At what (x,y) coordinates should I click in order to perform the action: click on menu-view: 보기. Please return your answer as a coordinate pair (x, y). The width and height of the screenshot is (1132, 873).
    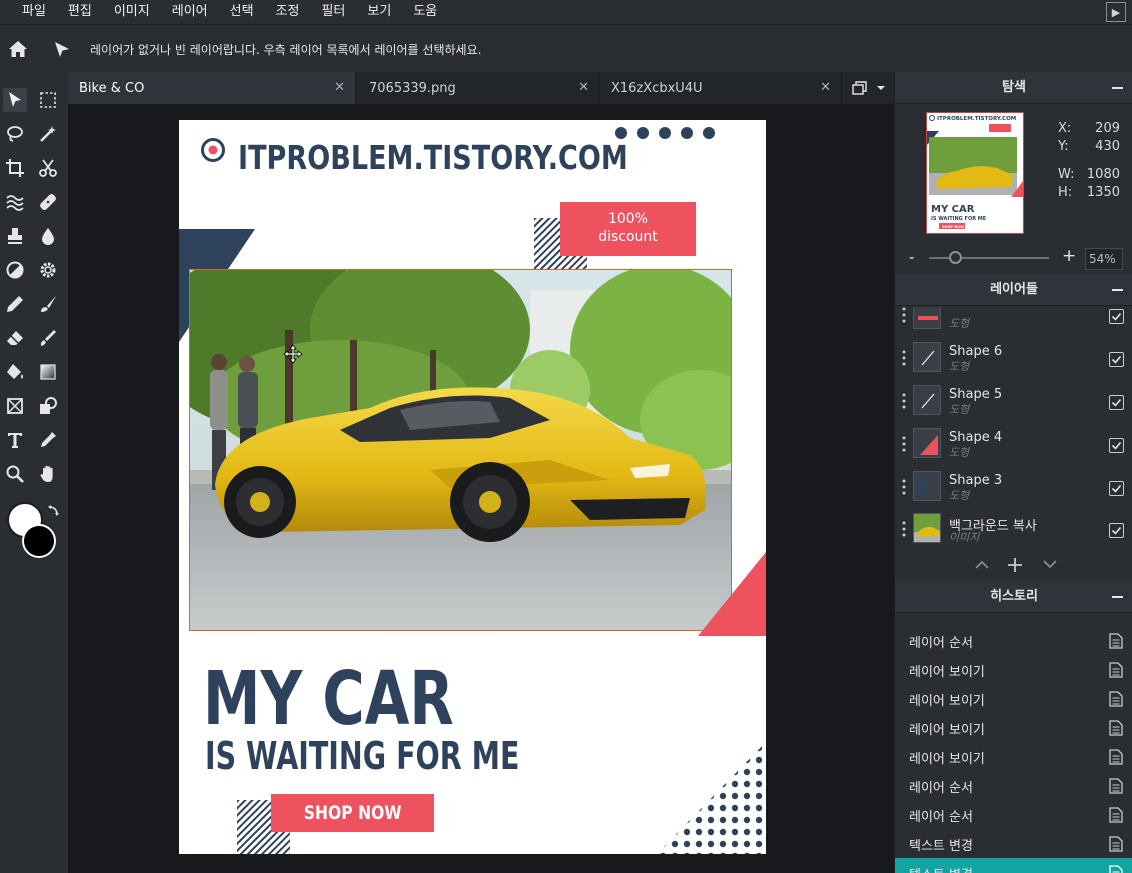
    Looking at the image, I should click on (379, 12).